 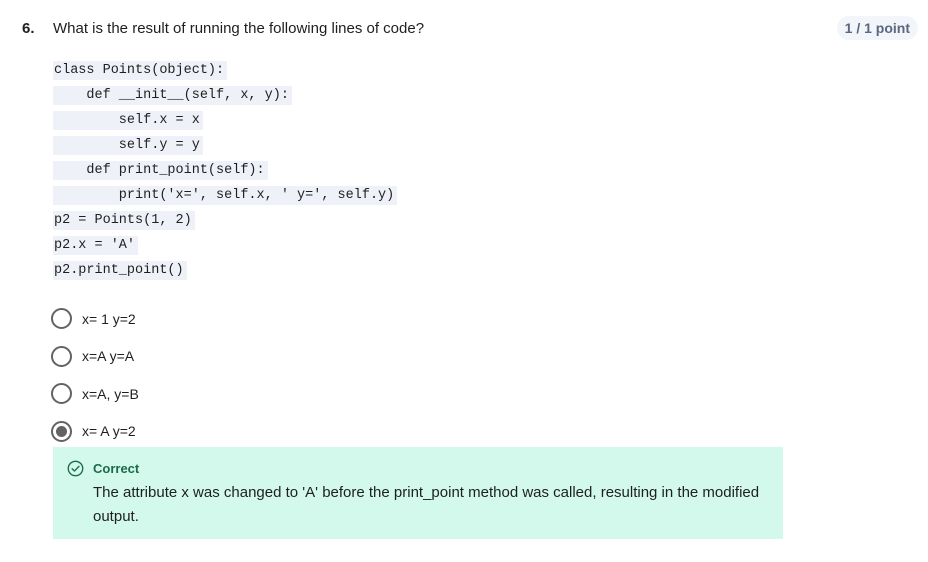 I want to click on question-number: 6., so click(x=28, y=28).